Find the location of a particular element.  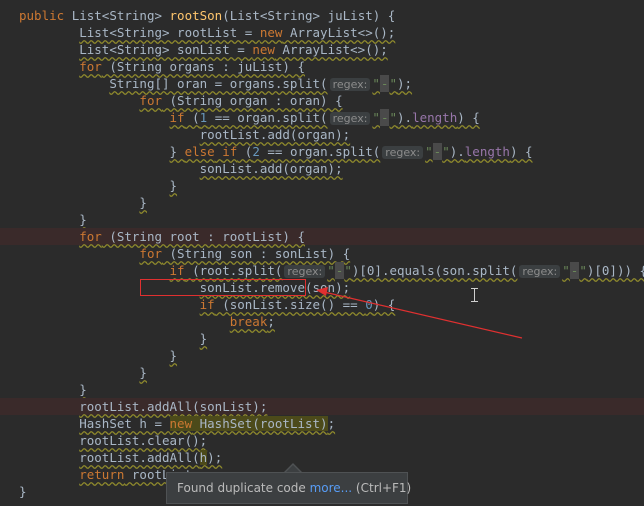

keyword-return: return is located at coordinates (102, 474).